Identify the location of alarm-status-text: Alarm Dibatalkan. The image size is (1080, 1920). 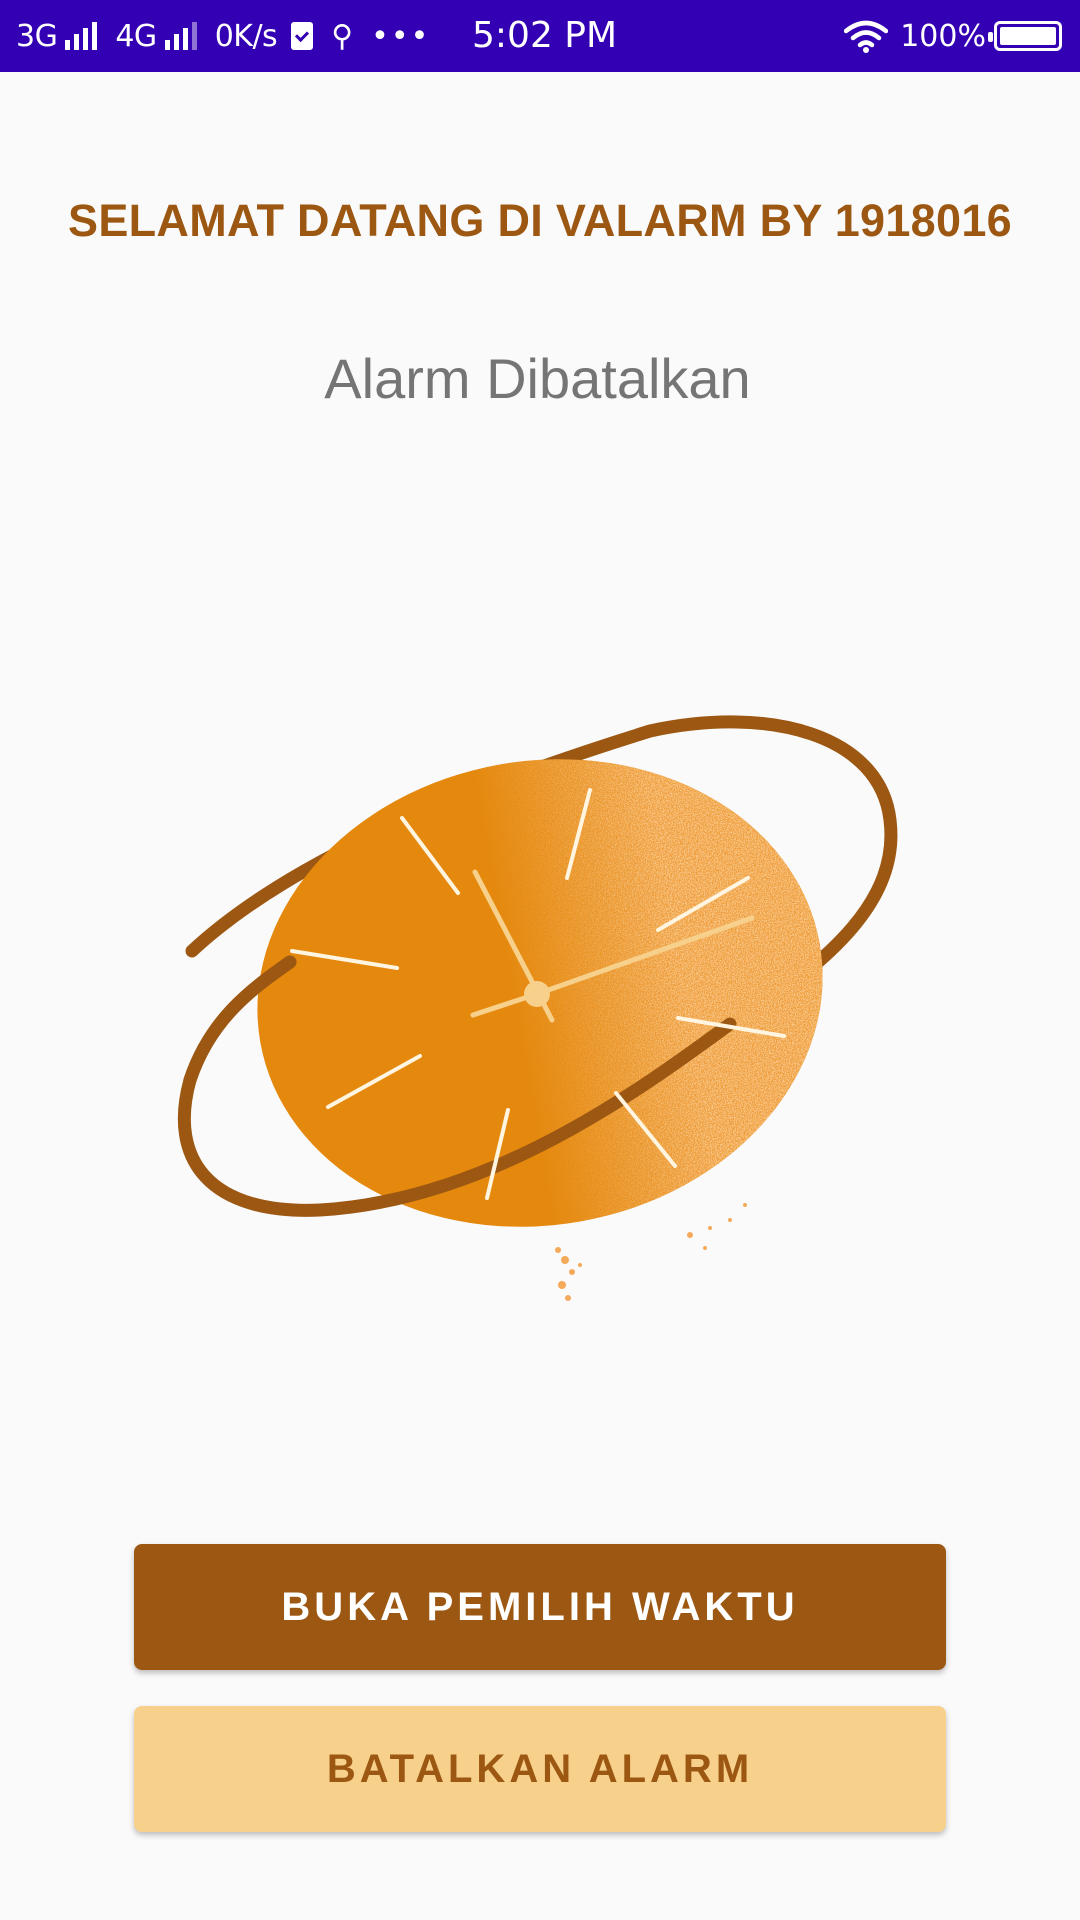
(537, 378).